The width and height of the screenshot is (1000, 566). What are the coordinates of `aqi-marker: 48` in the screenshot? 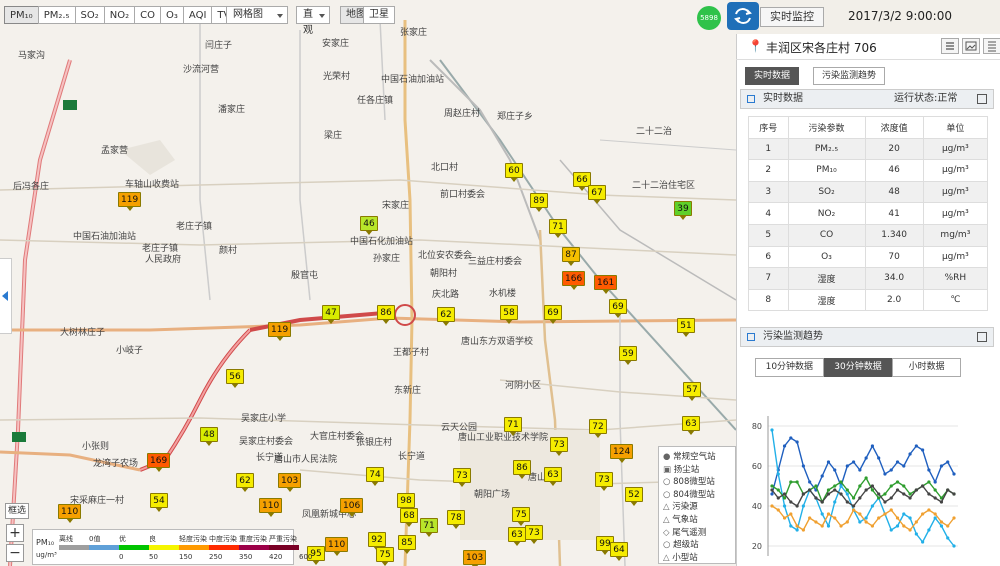 It's located at (209, 436).